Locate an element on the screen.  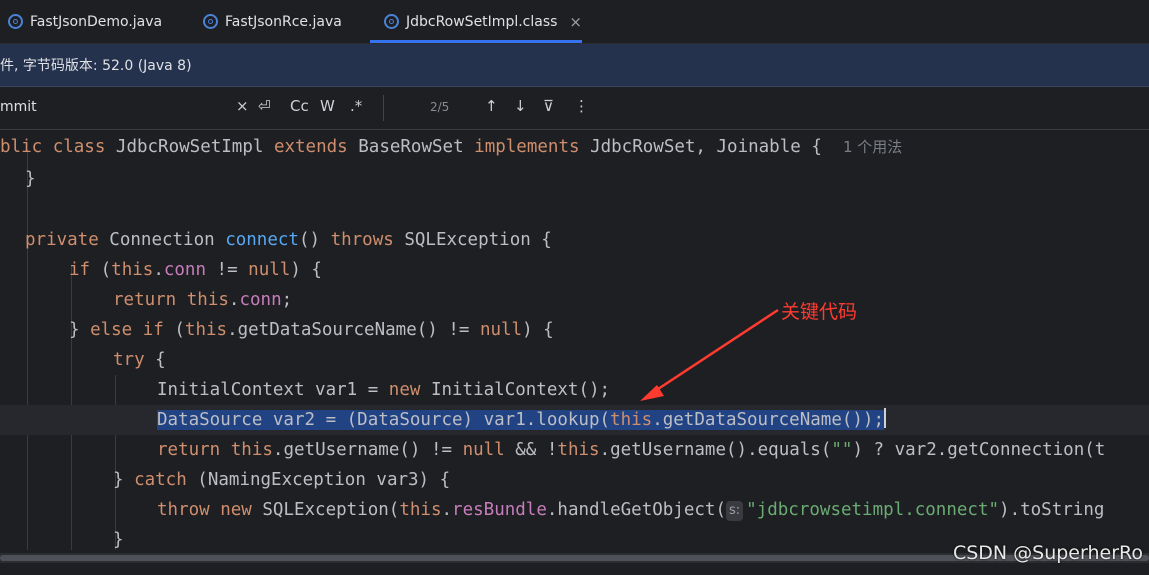
key-code-annotation: 关键代码 is located at coordinates (819, 312).